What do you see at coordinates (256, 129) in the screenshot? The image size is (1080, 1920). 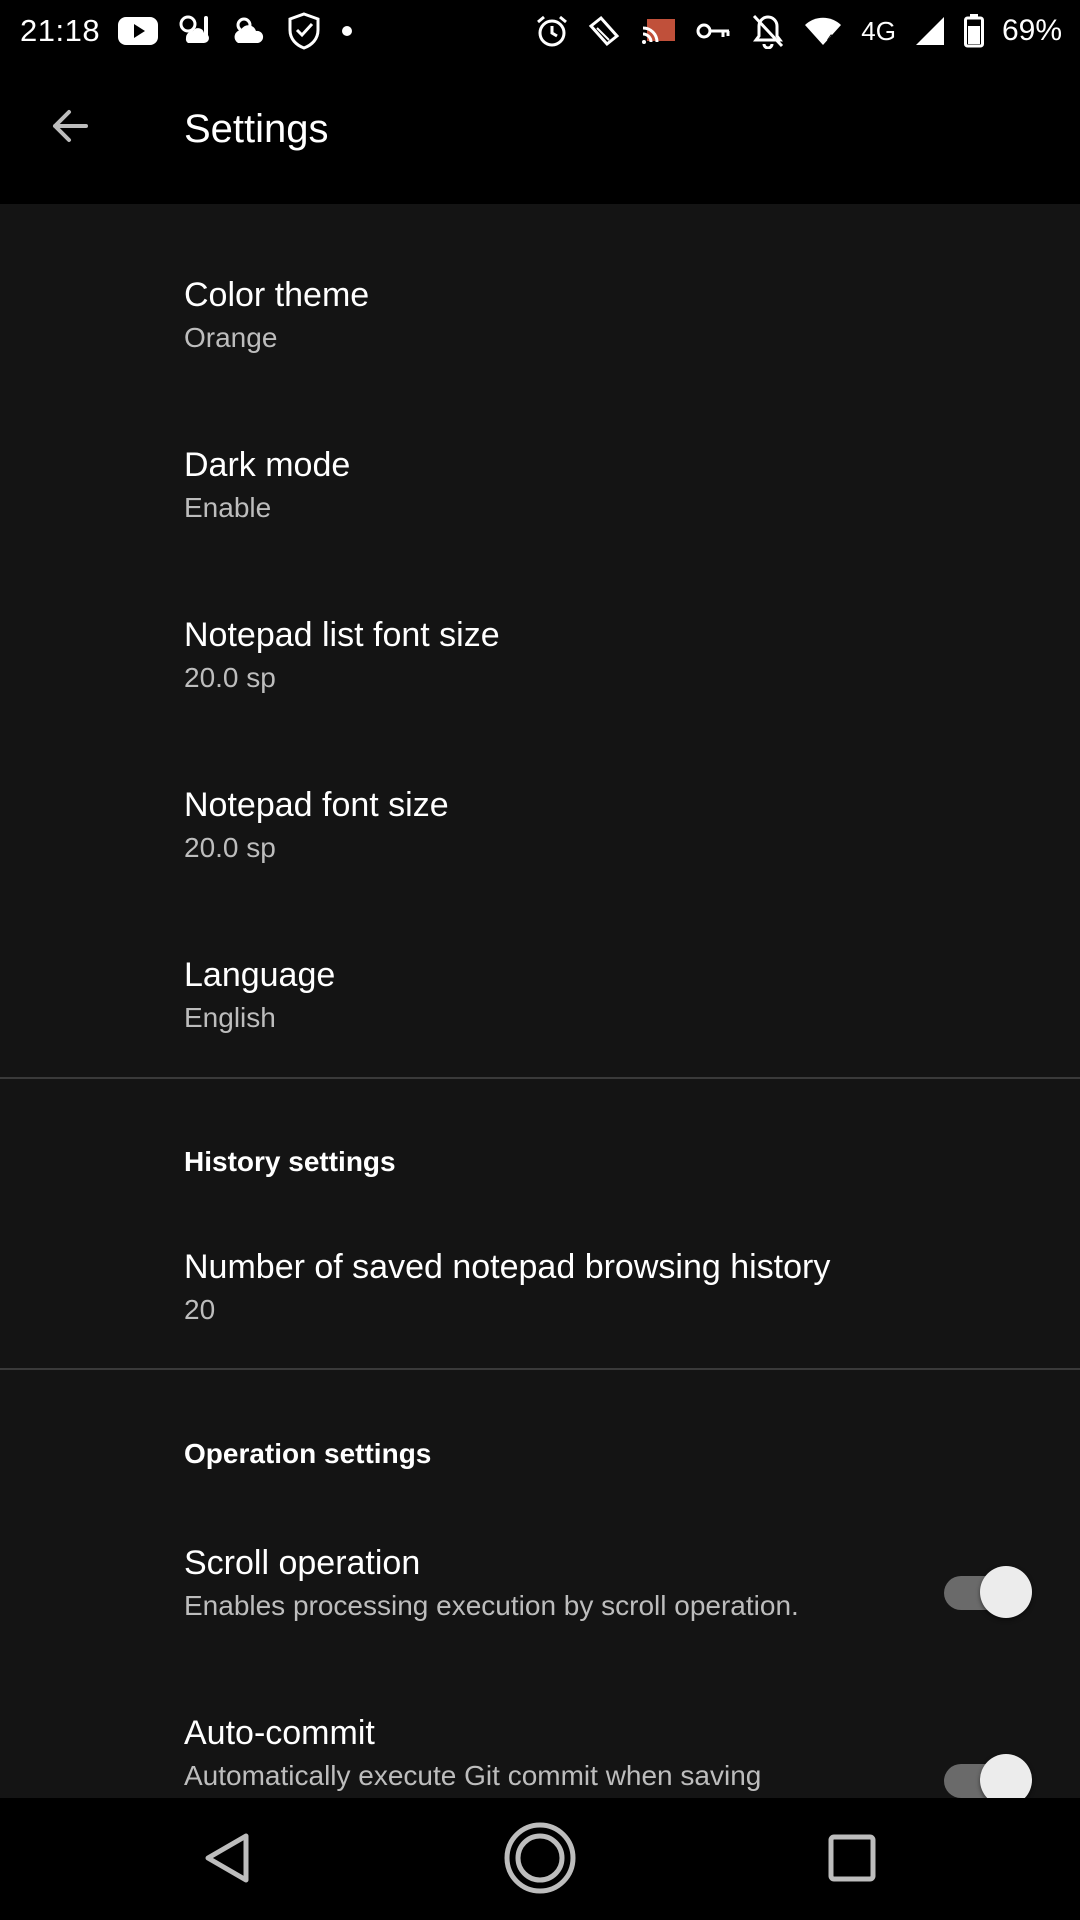 I see `page-title: Settings` at bounding box center [256, 129].